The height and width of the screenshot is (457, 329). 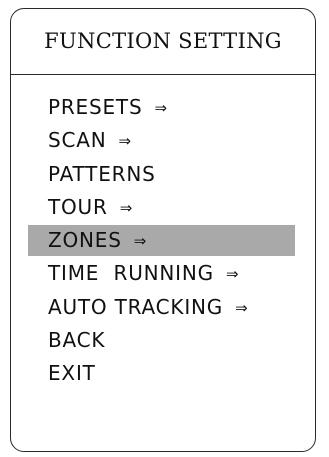 What do you see at coordinates (163, 74) in the screenshot?
I see `title-divider` at bounding box center [163, 74].